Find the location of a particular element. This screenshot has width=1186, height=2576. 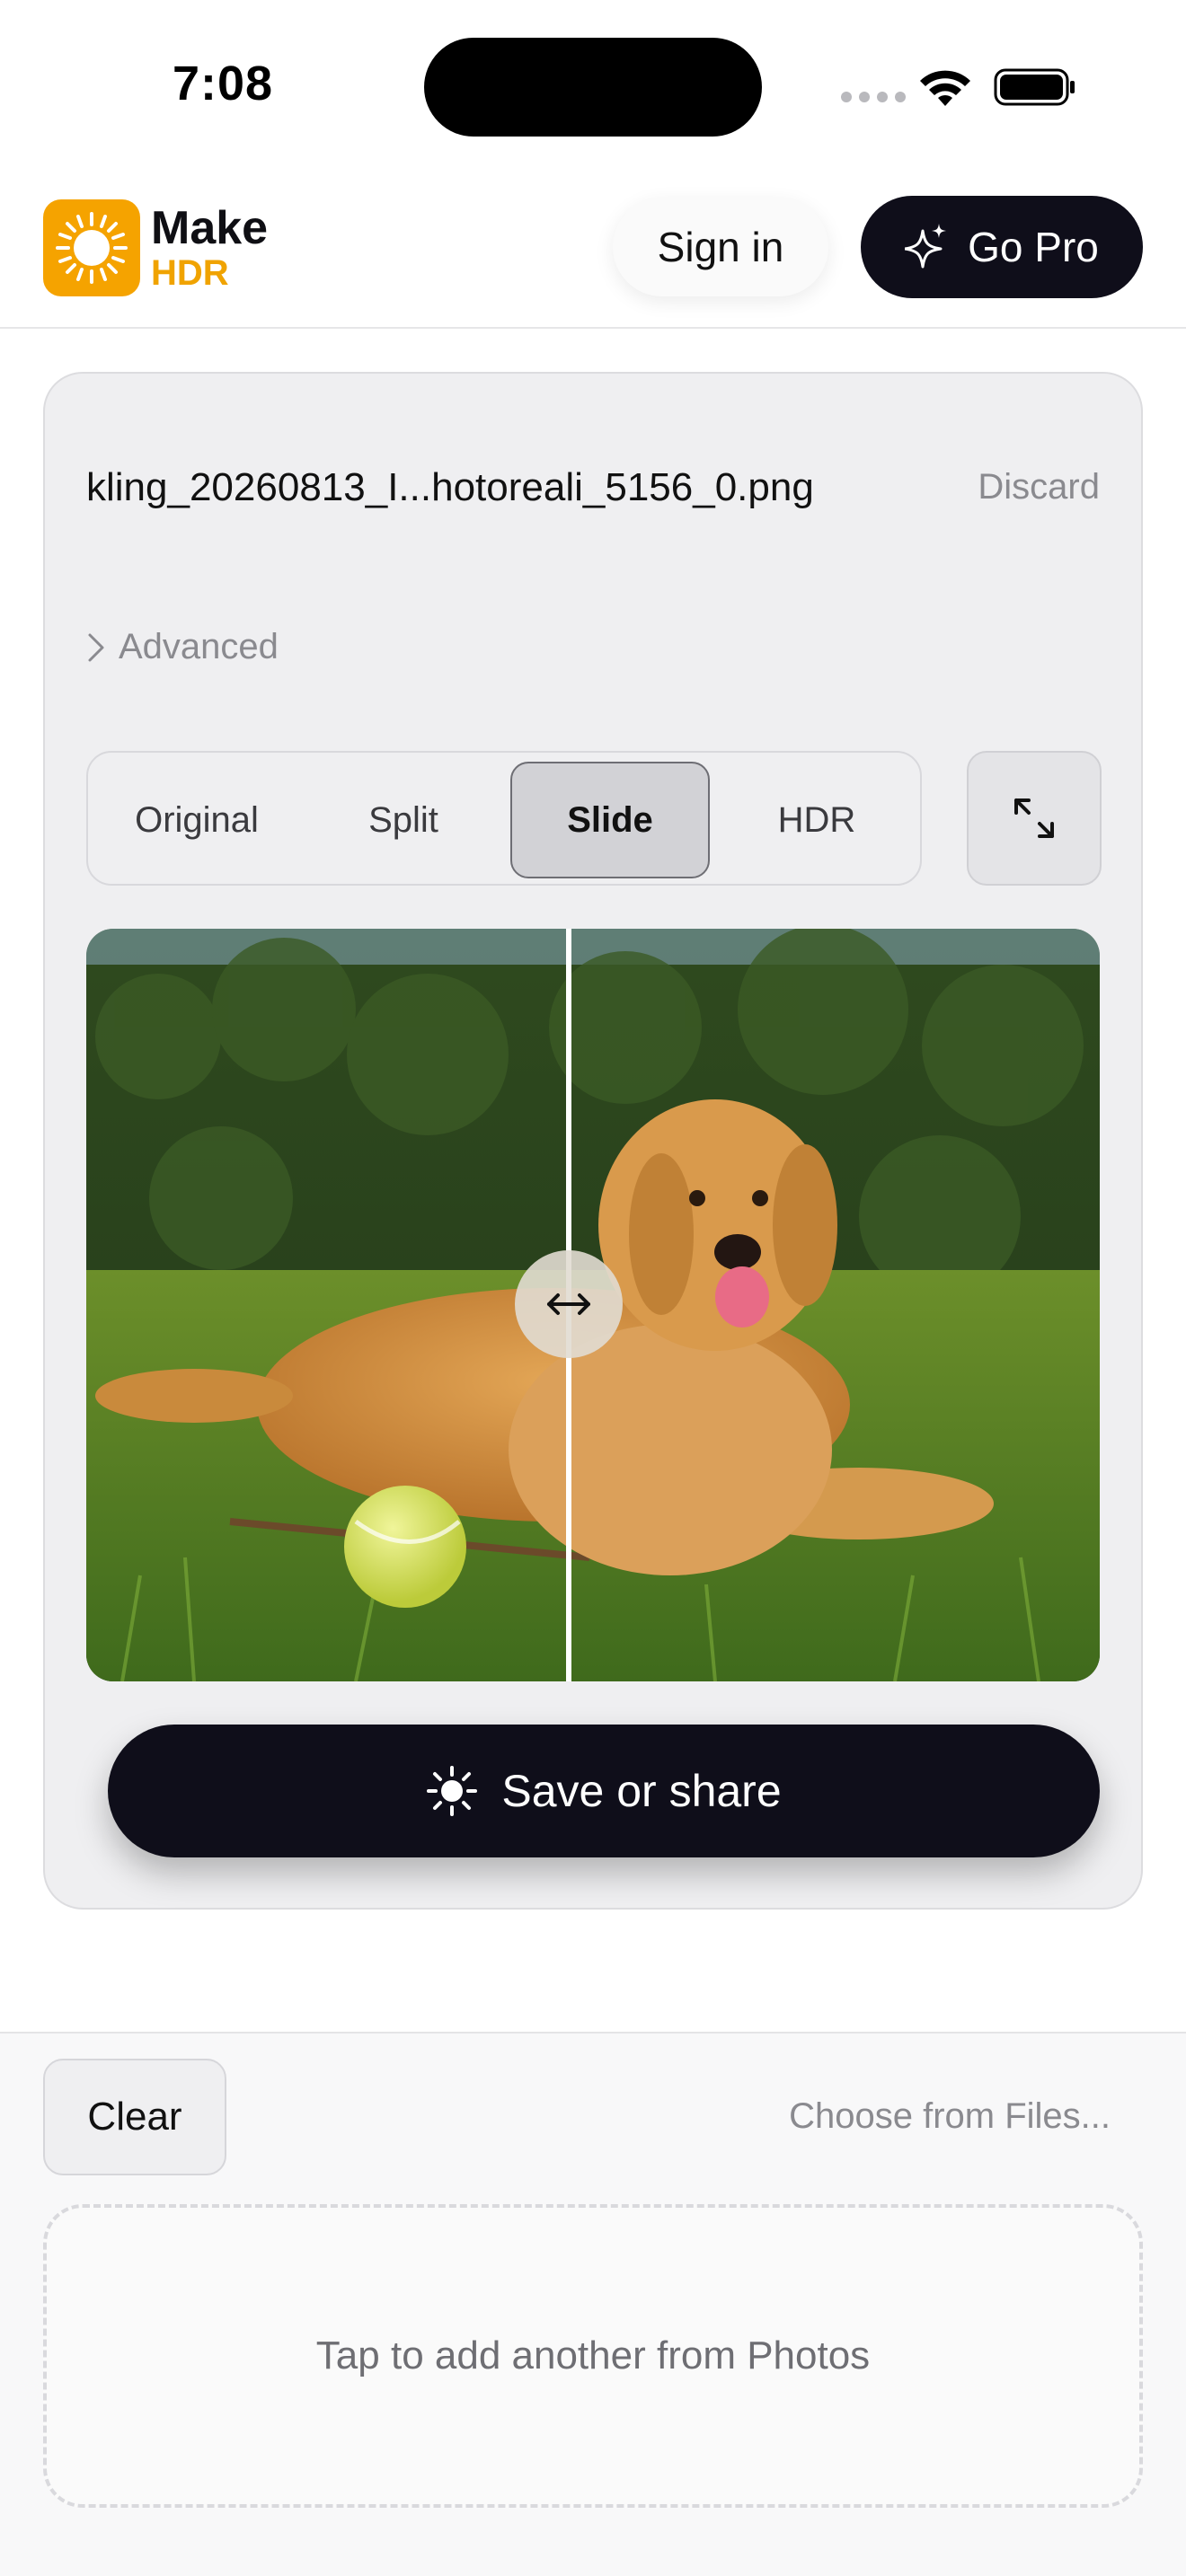

comparison-slider-handle is located at coordinates (569, 1304).